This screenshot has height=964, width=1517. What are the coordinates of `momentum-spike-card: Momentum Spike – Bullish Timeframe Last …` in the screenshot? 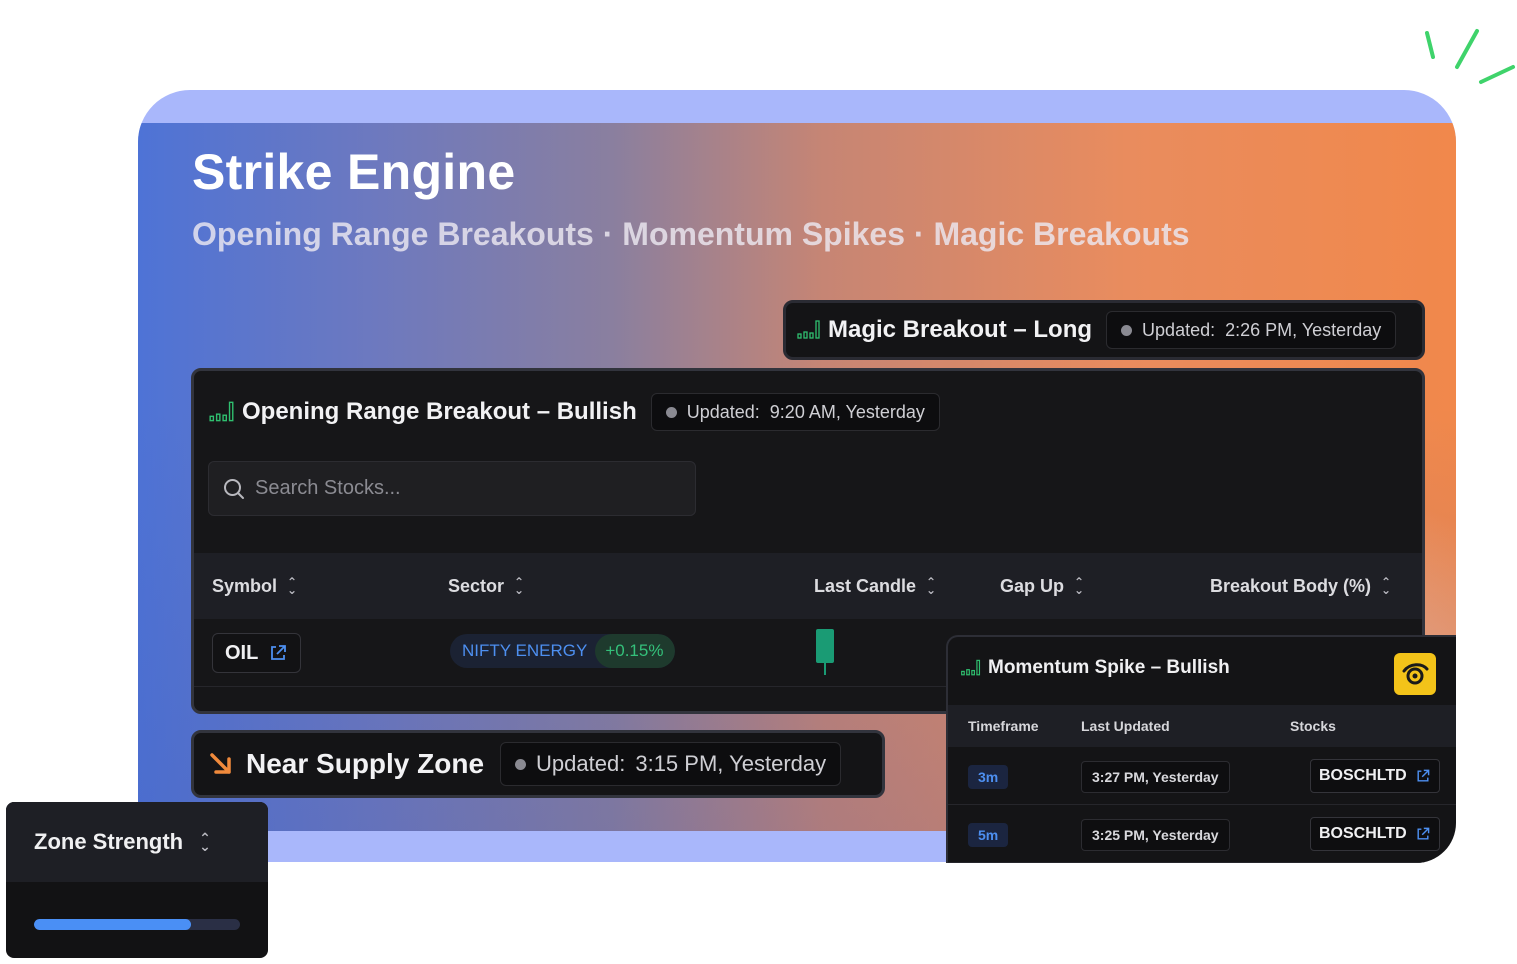 It's located at (1201, 749).